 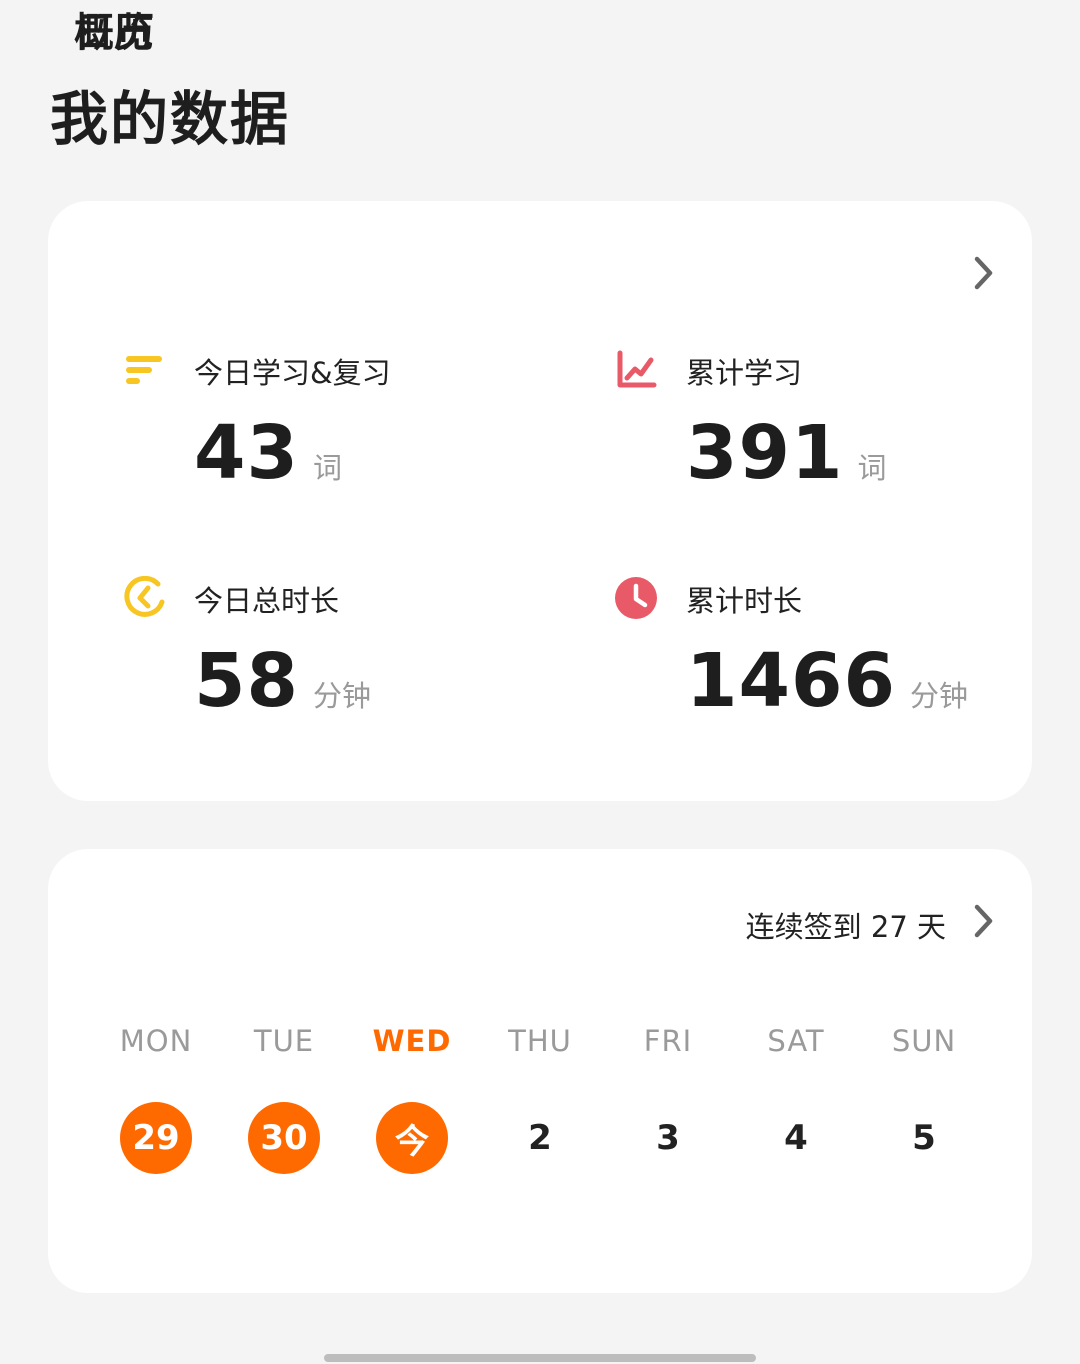 I want to click on stat-today-duration: 今日总时长 58 分钟, so click(x=342, y=656).